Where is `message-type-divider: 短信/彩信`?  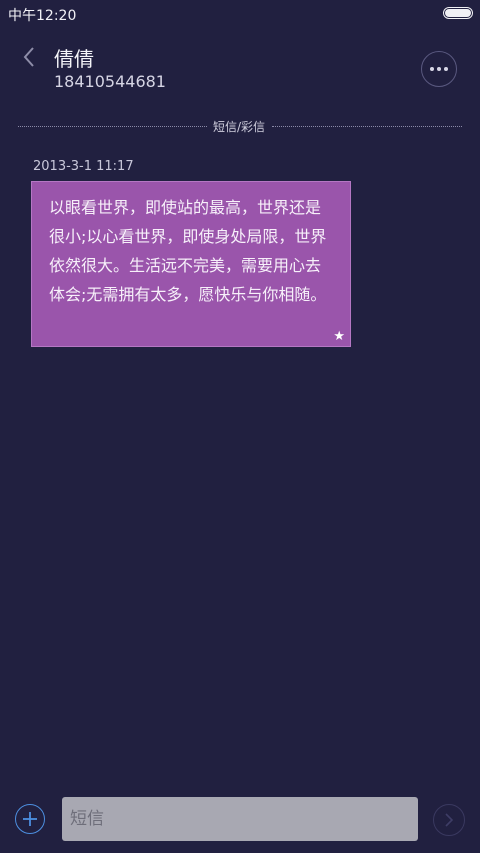 message-type-divider: 短信/彩信 is located at coordinates (240, 126).